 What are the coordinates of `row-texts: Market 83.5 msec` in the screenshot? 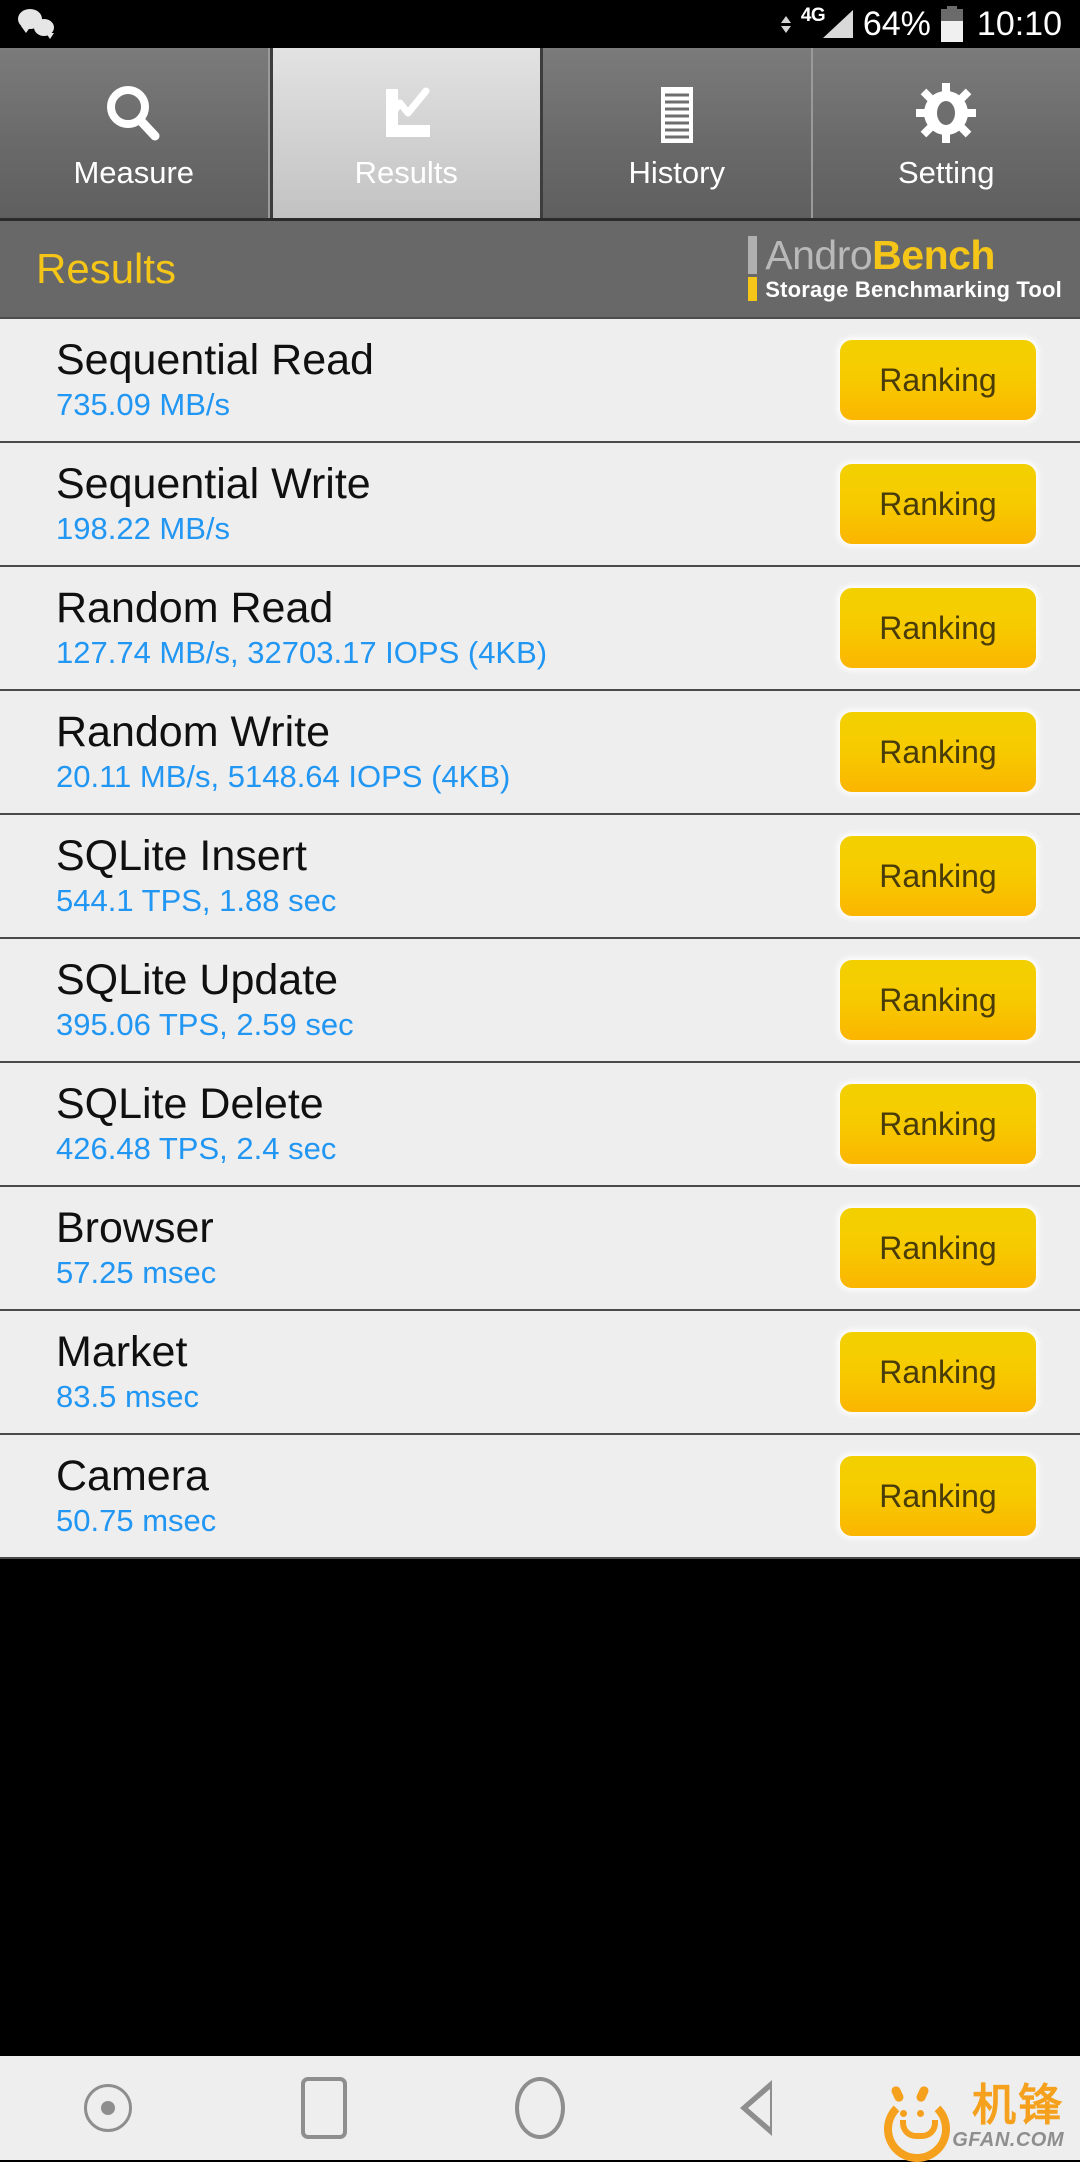 It's located at (127, 1371).